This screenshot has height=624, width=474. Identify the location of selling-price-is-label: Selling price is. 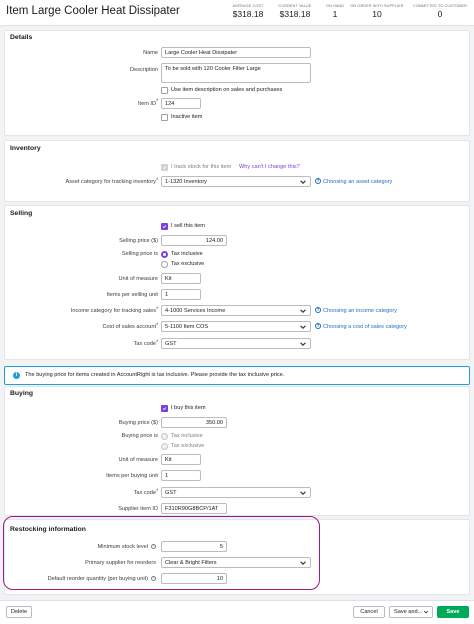
(139, 254).